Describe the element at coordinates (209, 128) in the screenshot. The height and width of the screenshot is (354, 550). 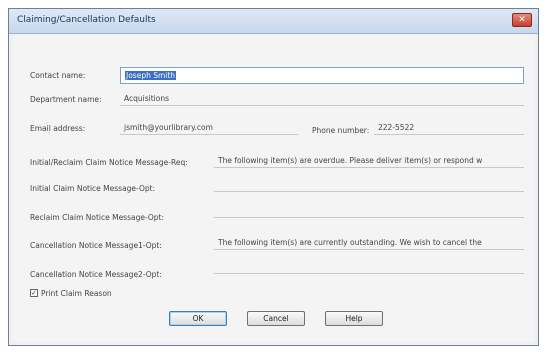
I see `email-address-field: jsmith@yourlibrary.com` at that location.